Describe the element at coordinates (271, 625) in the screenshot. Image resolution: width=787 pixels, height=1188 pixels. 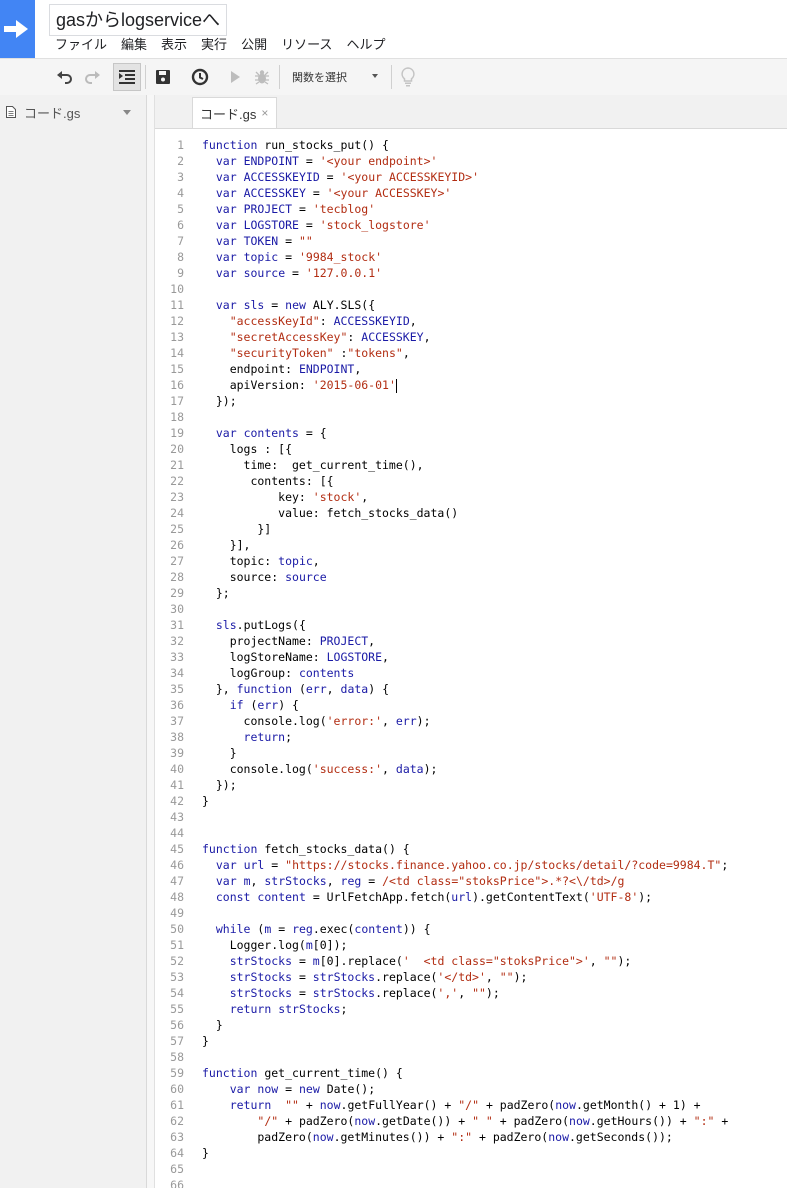
I see `code-token: .putLogs({` at that location.